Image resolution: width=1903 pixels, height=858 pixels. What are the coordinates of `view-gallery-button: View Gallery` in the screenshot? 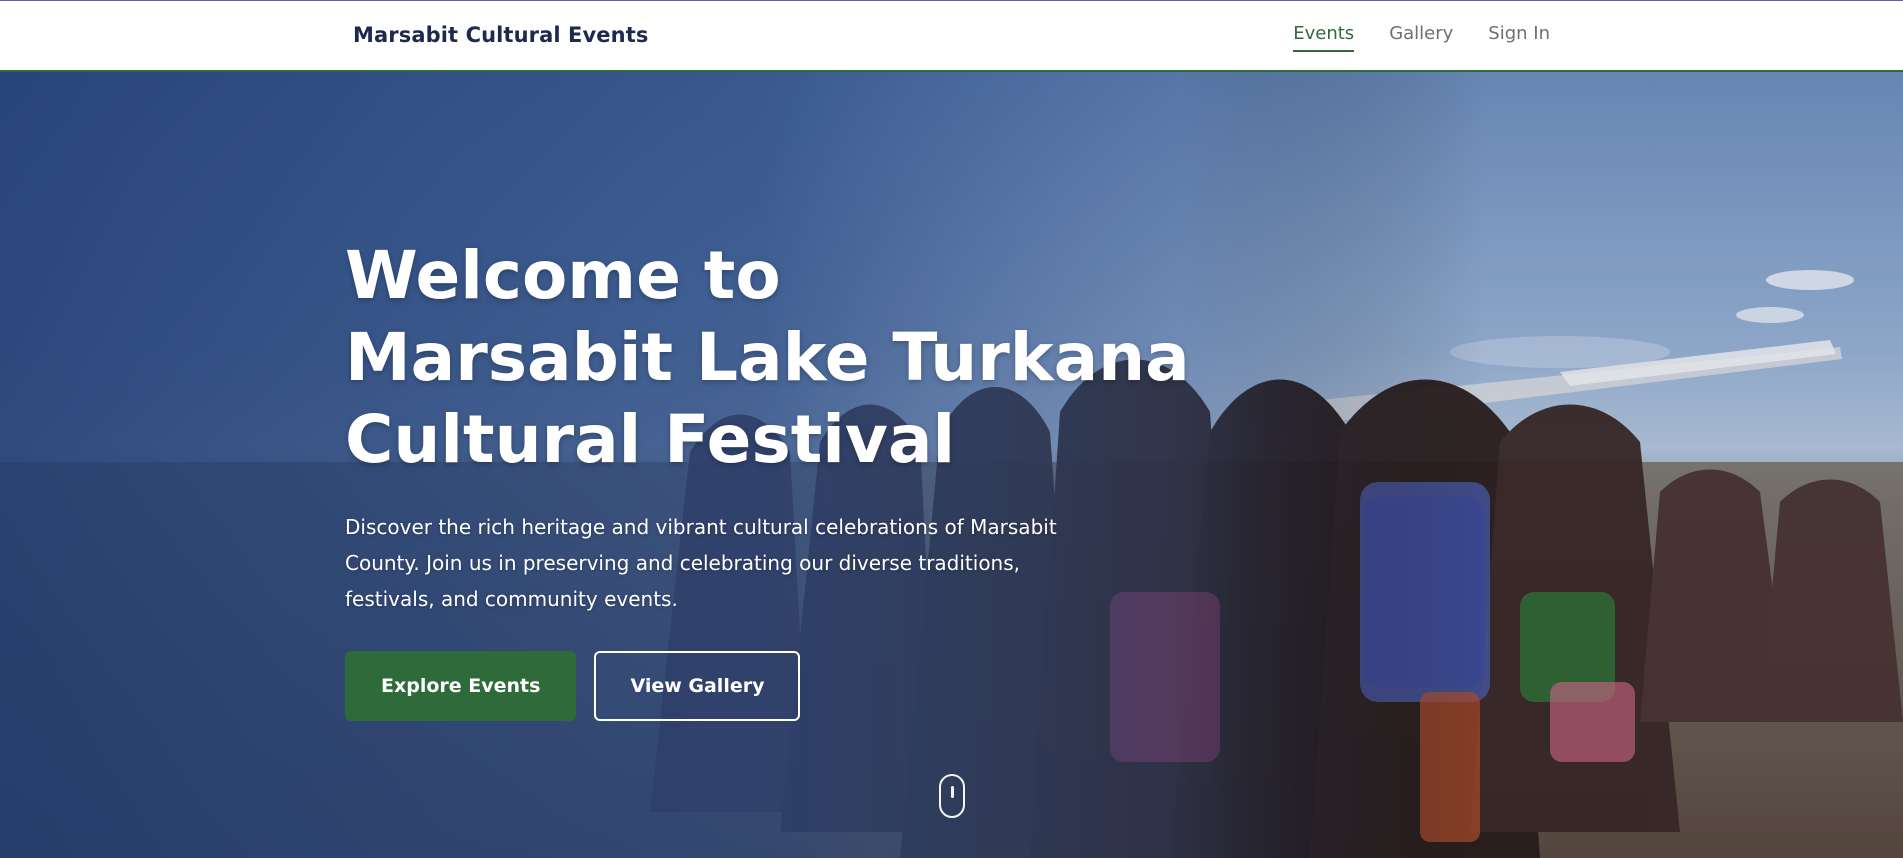 It's located at (697, 686).